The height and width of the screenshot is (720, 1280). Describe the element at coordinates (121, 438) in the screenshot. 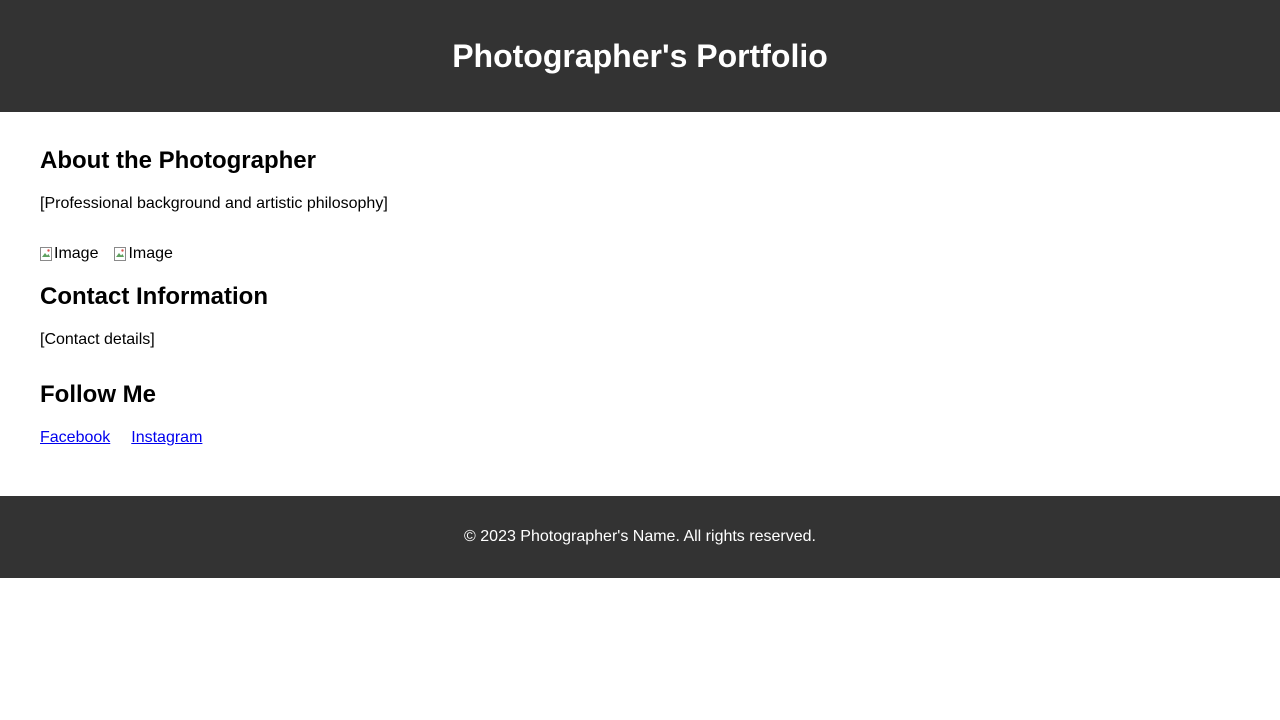

I see `social-links: Facebook Instagram` at that location.